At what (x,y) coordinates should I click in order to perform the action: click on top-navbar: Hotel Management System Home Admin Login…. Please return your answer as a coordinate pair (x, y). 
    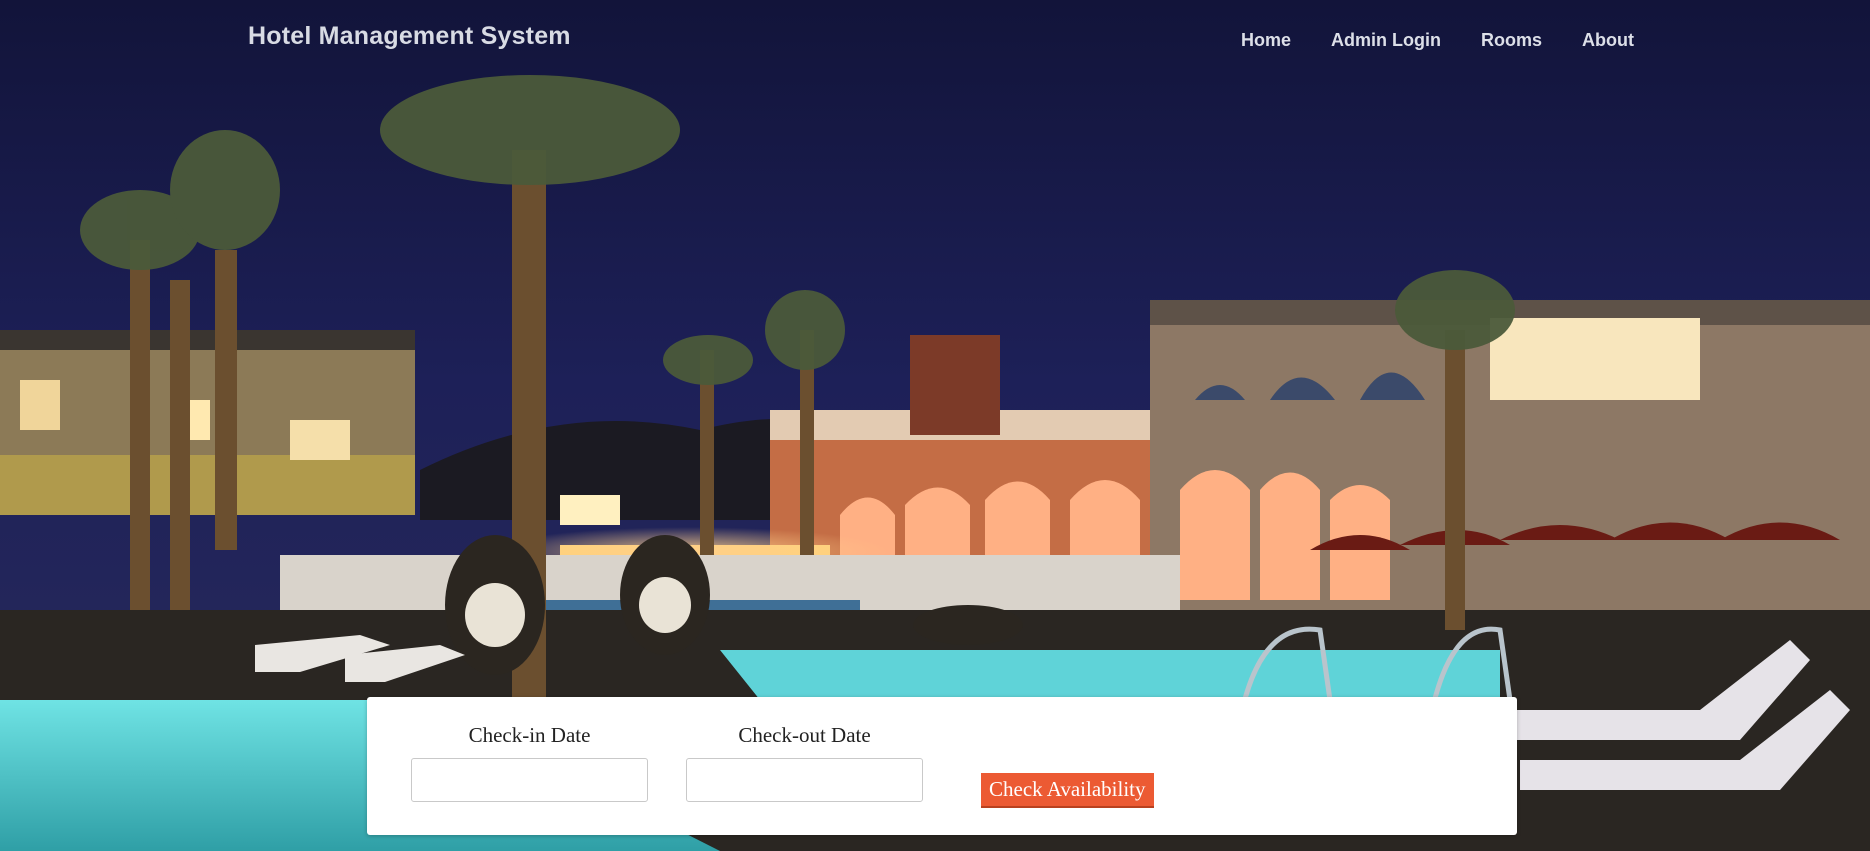
    Looking at the image, I should click on (935, 40).